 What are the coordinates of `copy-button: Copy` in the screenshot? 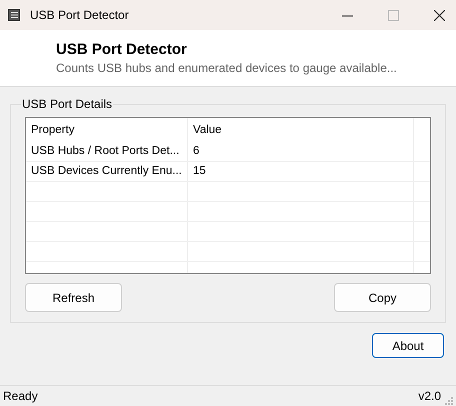 It's located at (382, 297).